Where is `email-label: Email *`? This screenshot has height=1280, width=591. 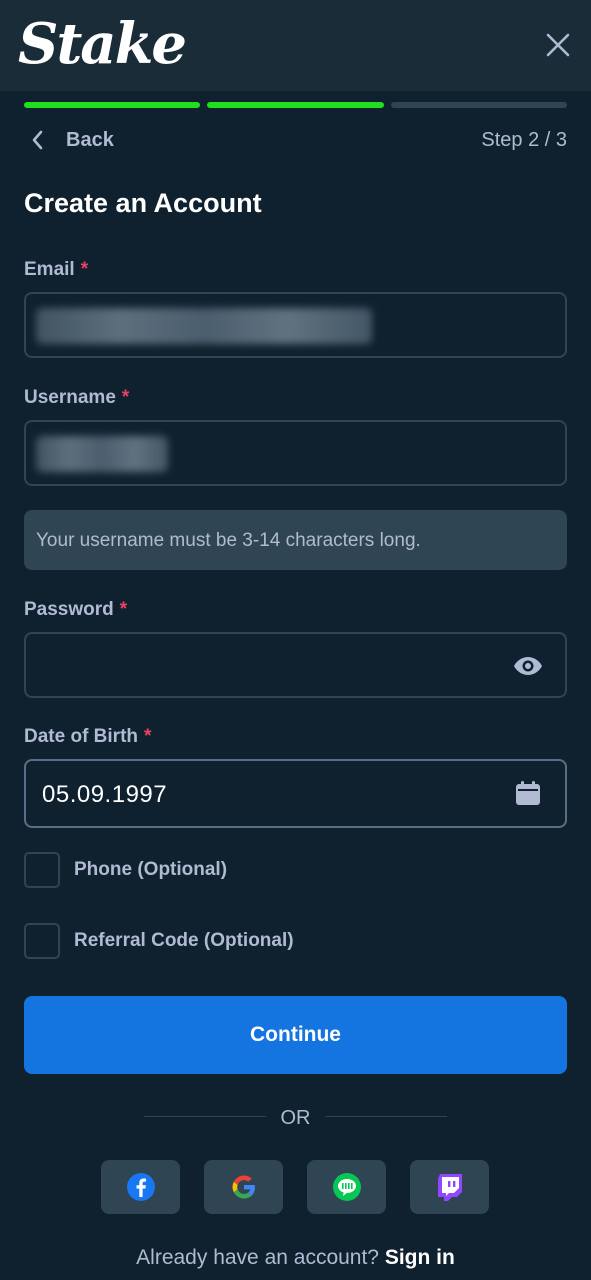
email-label: Email * is located at coordinates (56, 270).